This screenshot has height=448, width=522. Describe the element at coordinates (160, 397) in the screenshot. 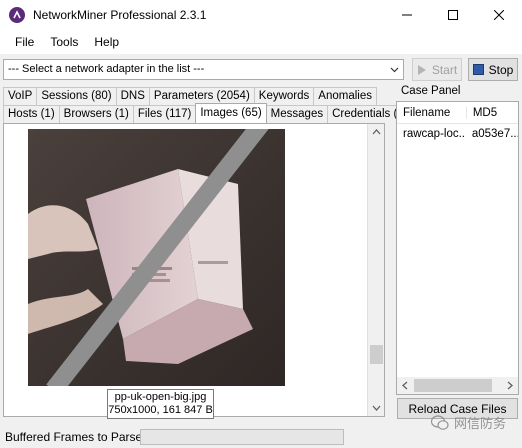

I see `image-filename: pp-uk-open-big.jpg` at that location.